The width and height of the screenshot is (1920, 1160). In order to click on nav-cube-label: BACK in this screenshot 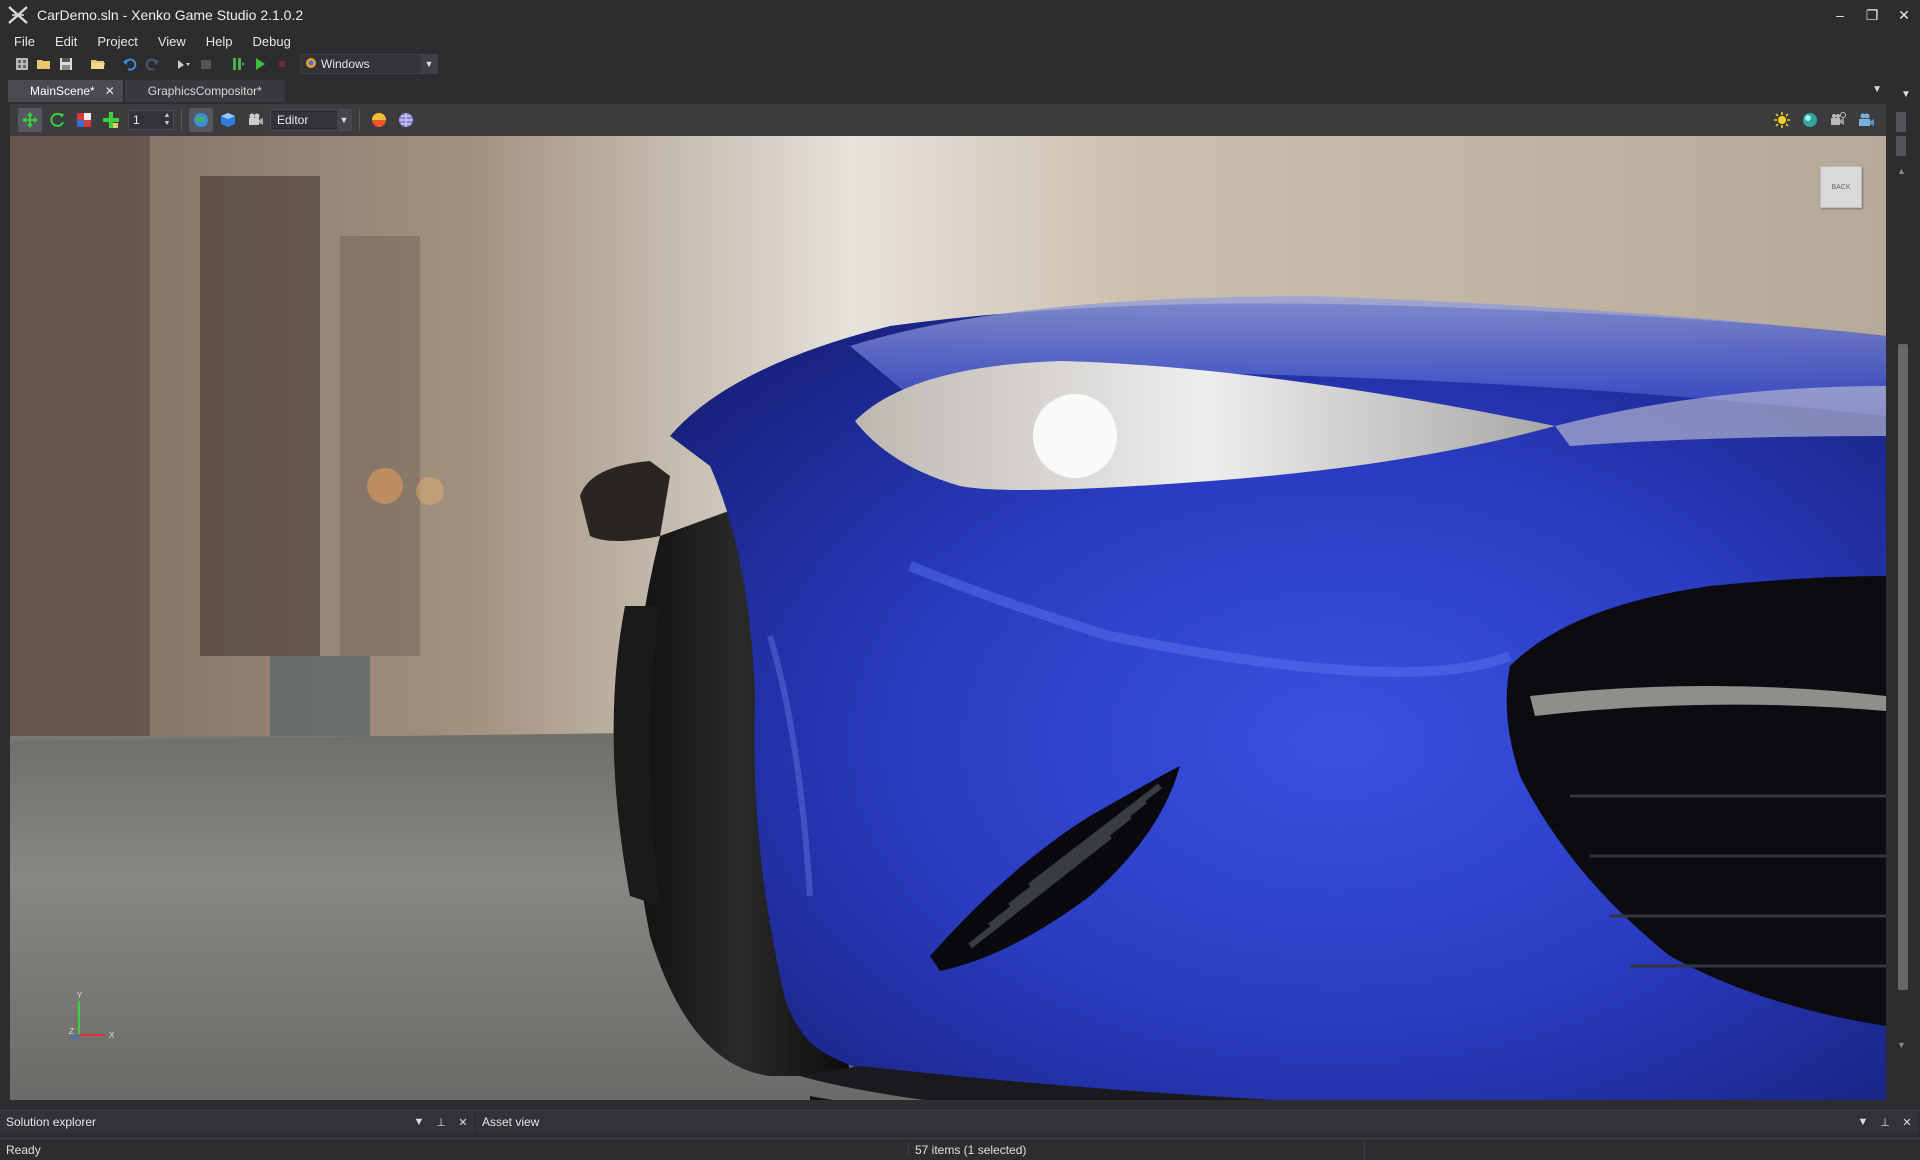, I will do `click(1841, 187)`.